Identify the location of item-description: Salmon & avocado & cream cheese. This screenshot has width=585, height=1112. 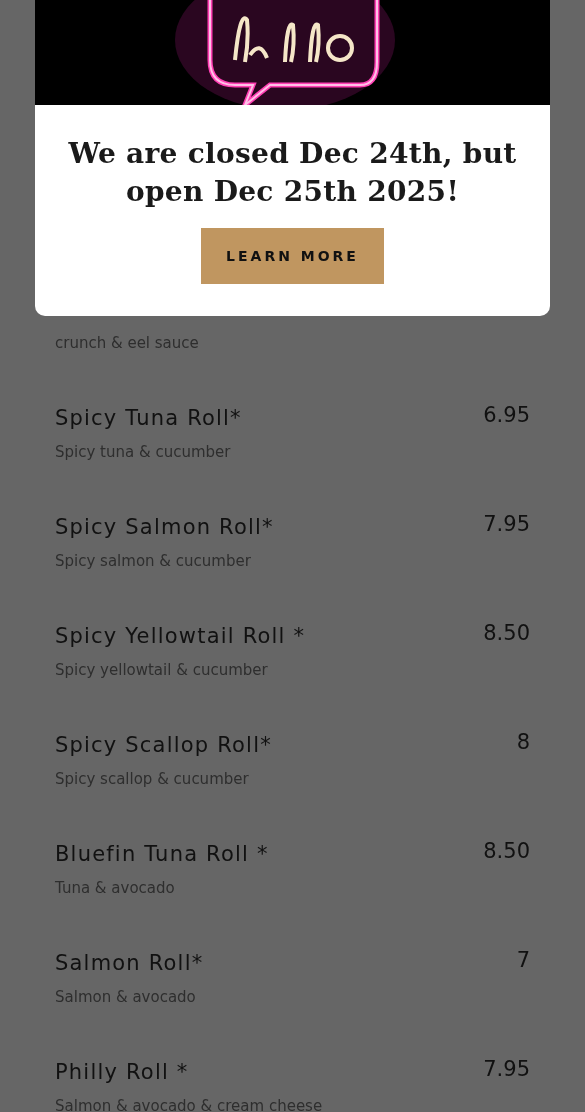
(189, 1104).